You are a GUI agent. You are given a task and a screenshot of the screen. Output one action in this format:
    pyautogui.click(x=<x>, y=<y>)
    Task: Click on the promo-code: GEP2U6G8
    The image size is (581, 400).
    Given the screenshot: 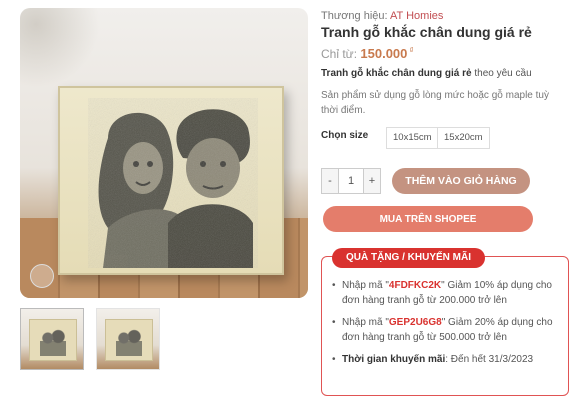 What is the action you would take?
    pyautogui.click(x=415, y=322)
    